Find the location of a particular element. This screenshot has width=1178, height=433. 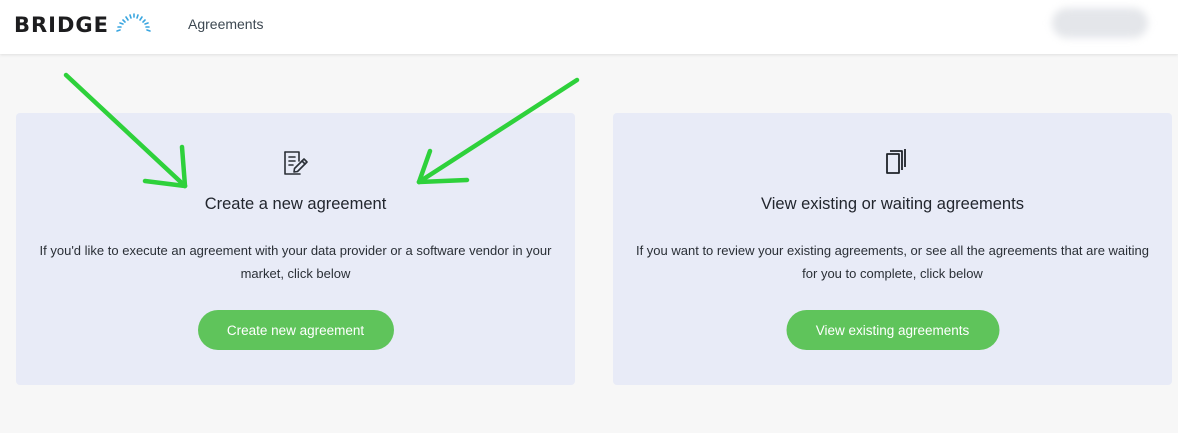

top-bar: BRIDGE Agreements is located at coordinates (589, 27).